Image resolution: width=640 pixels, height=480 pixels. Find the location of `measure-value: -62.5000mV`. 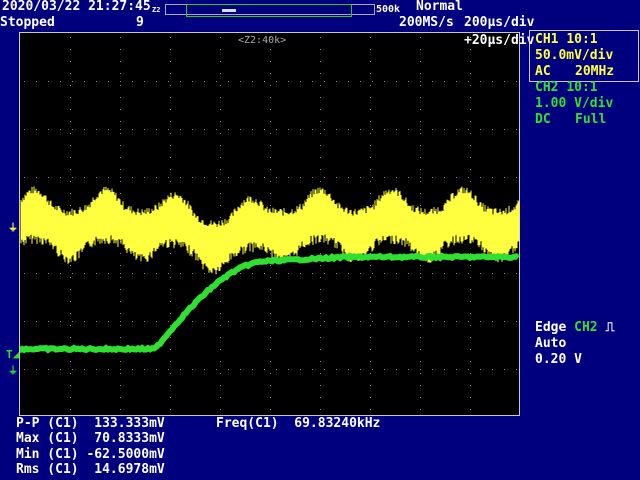

measure-value: -62.5000mV is located at coordinates (125, 454).